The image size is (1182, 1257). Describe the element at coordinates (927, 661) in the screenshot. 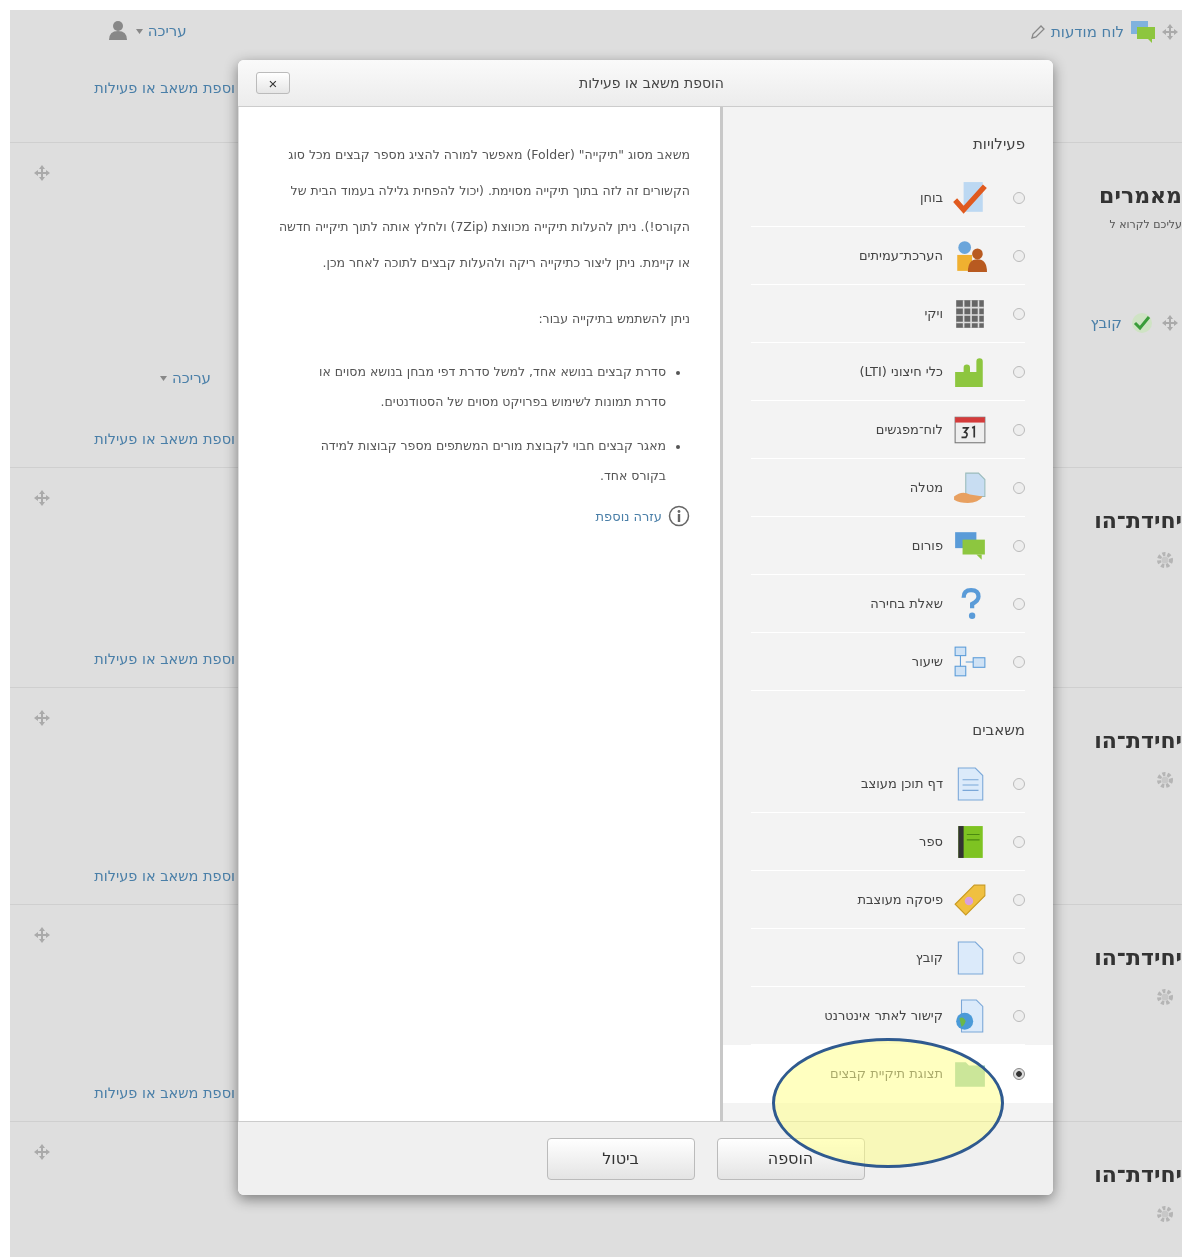

I see `option-label: שיעור` at that location.